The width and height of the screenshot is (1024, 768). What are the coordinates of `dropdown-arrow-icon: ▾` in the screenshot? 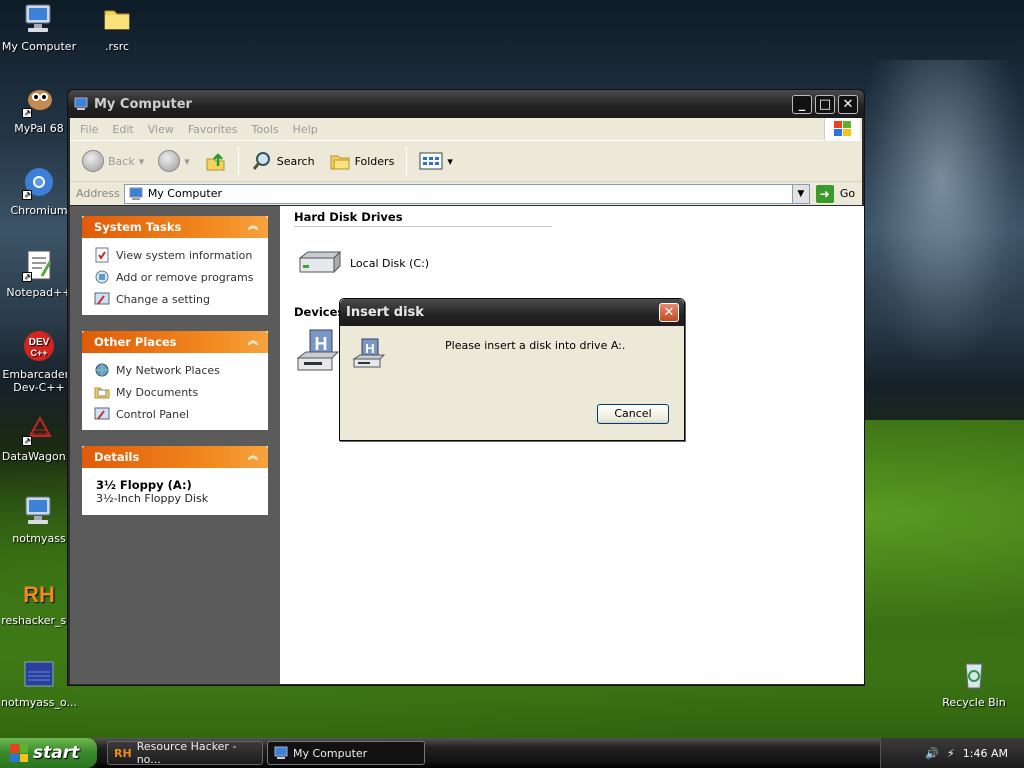 It's located at (450, 161).